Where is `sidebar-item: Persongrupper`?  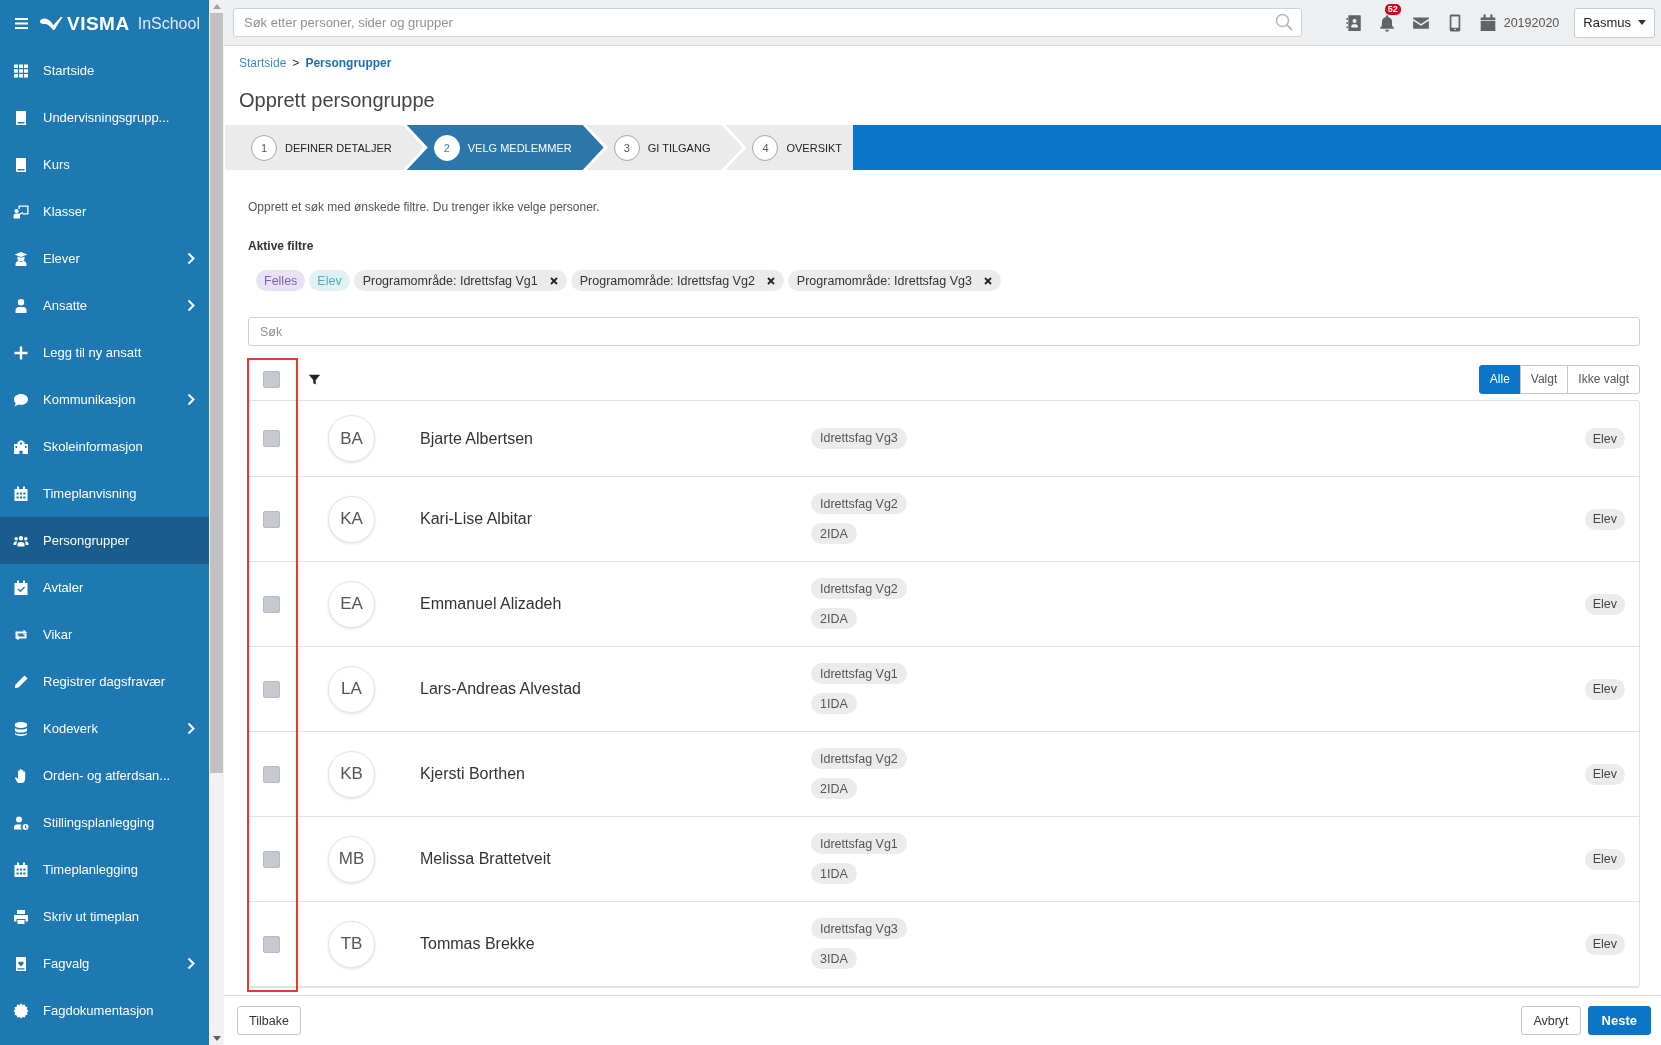
sidebar-item: Persongrupper is located at coordinates (104, 540).